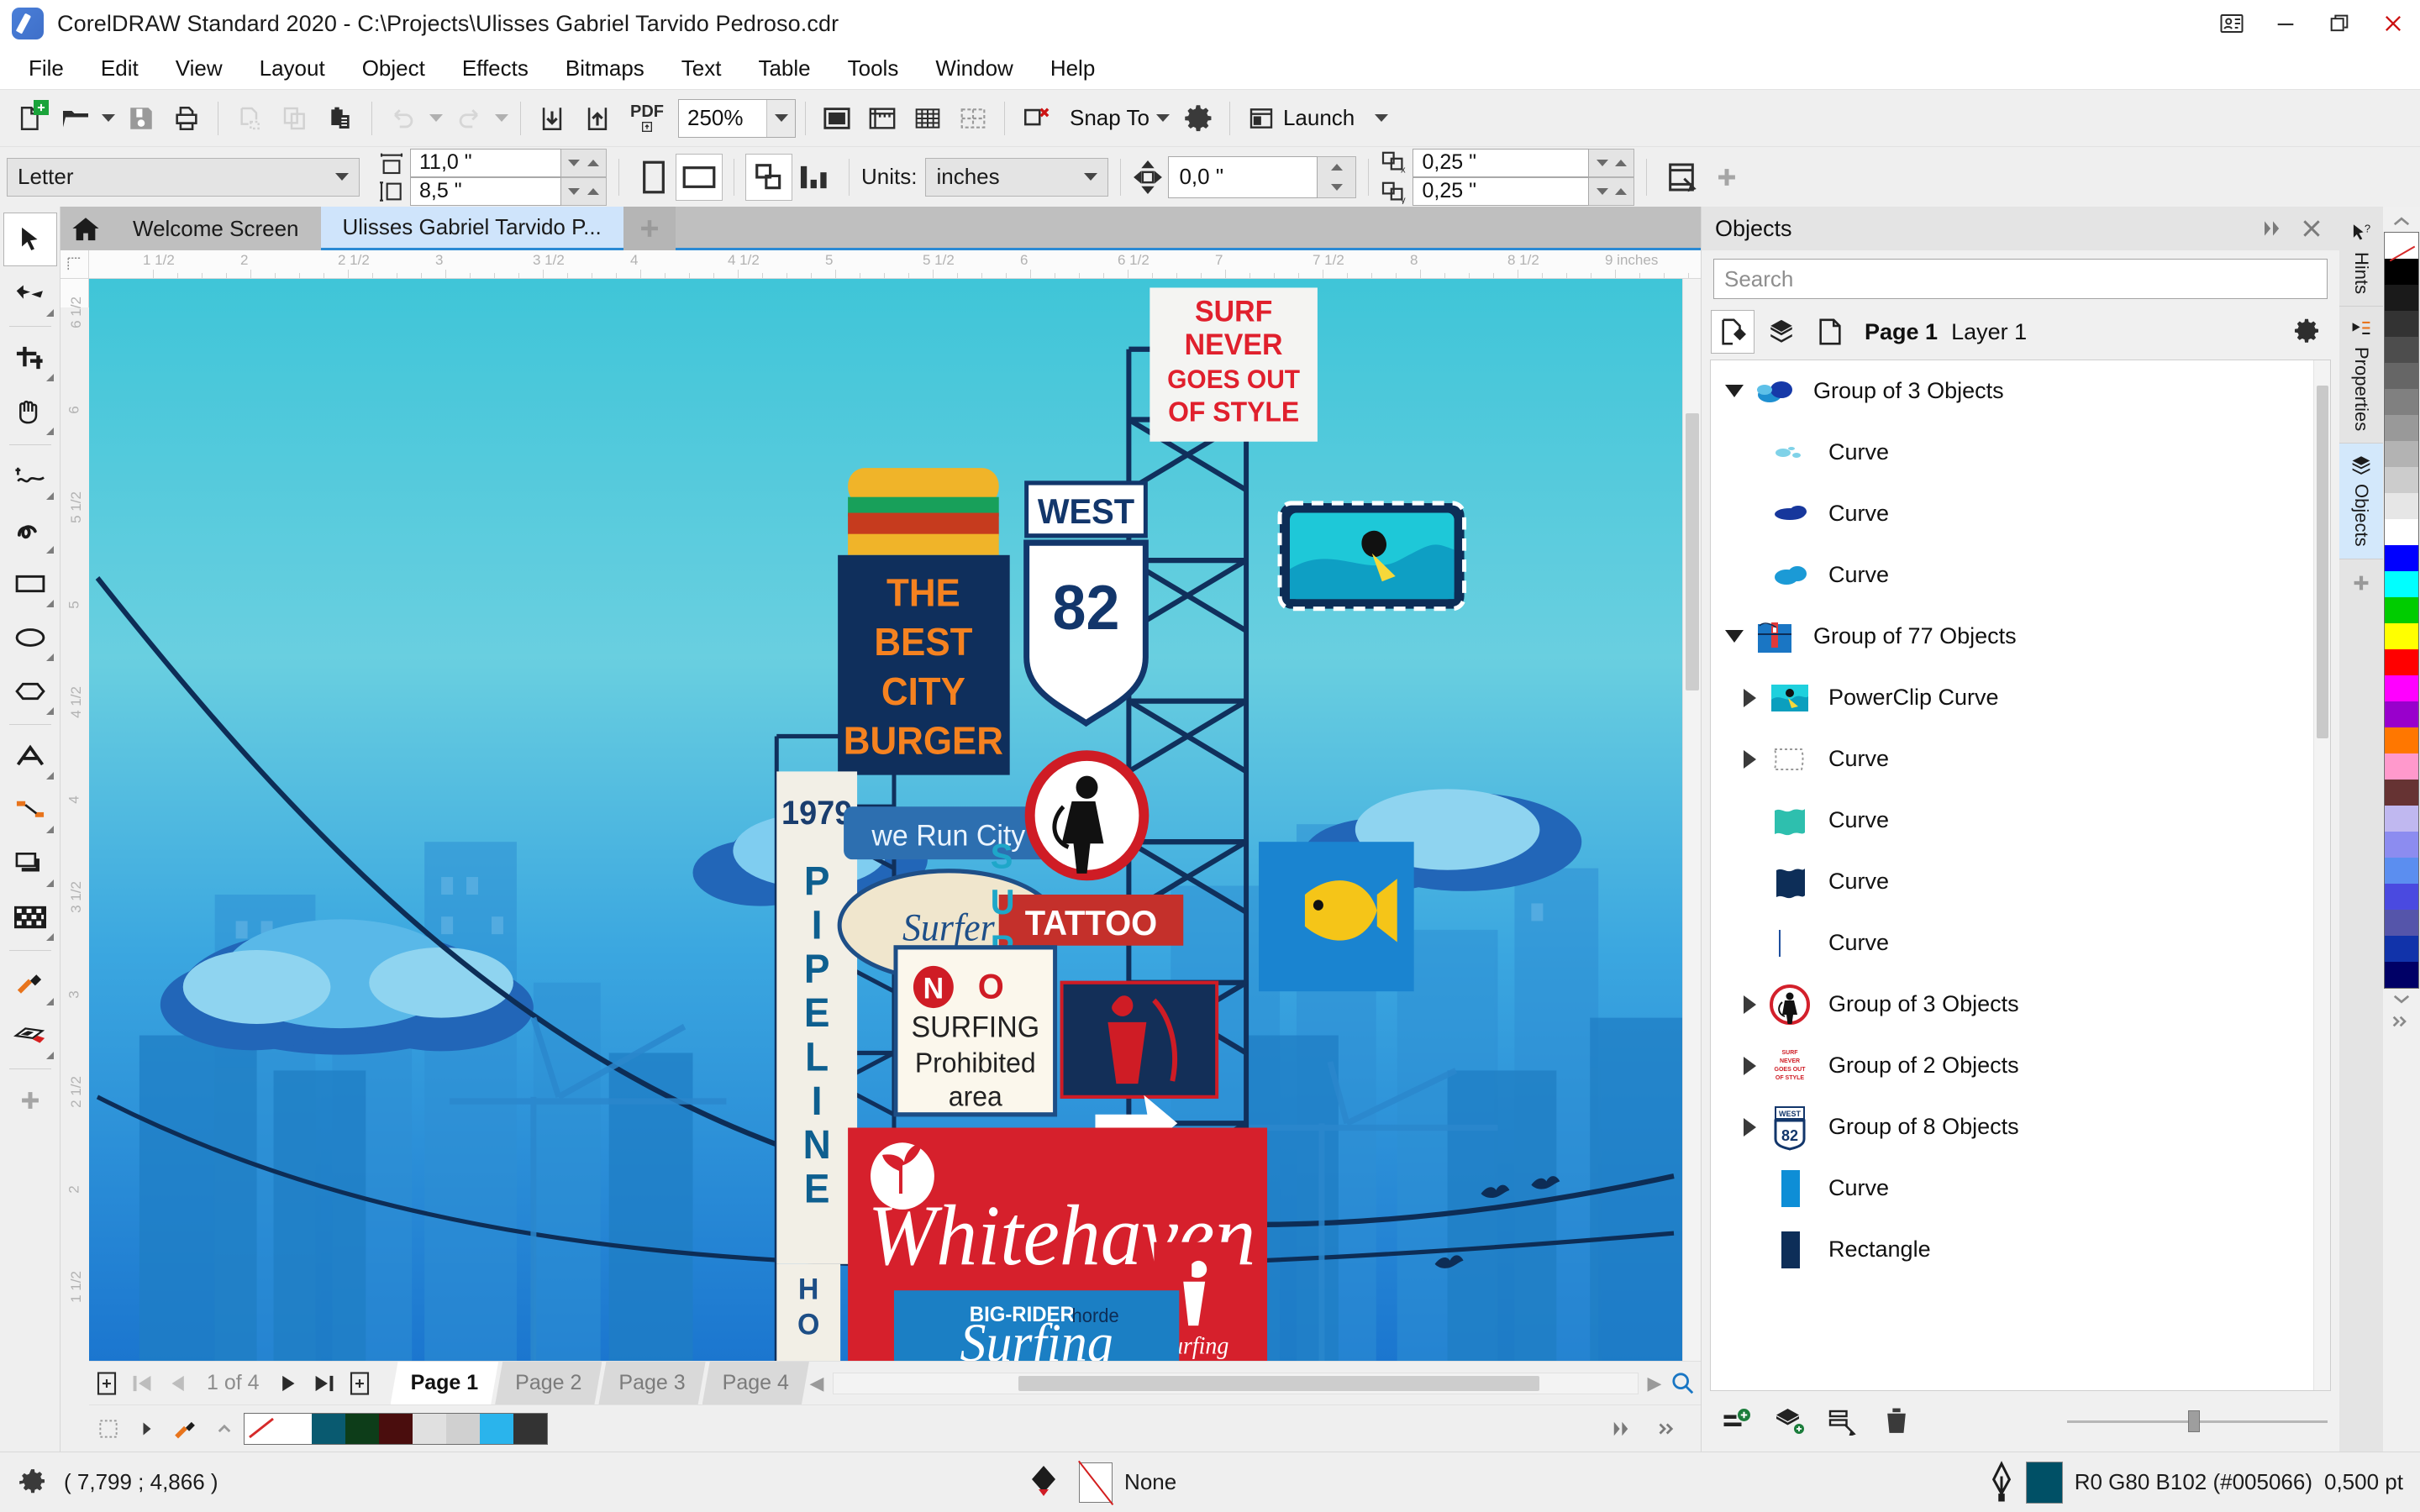 The height and width of the screenshot is (1512, 2420). Describe the element at coordinates (30, 358) in the screenshot. I see `crop-tool` at that location.